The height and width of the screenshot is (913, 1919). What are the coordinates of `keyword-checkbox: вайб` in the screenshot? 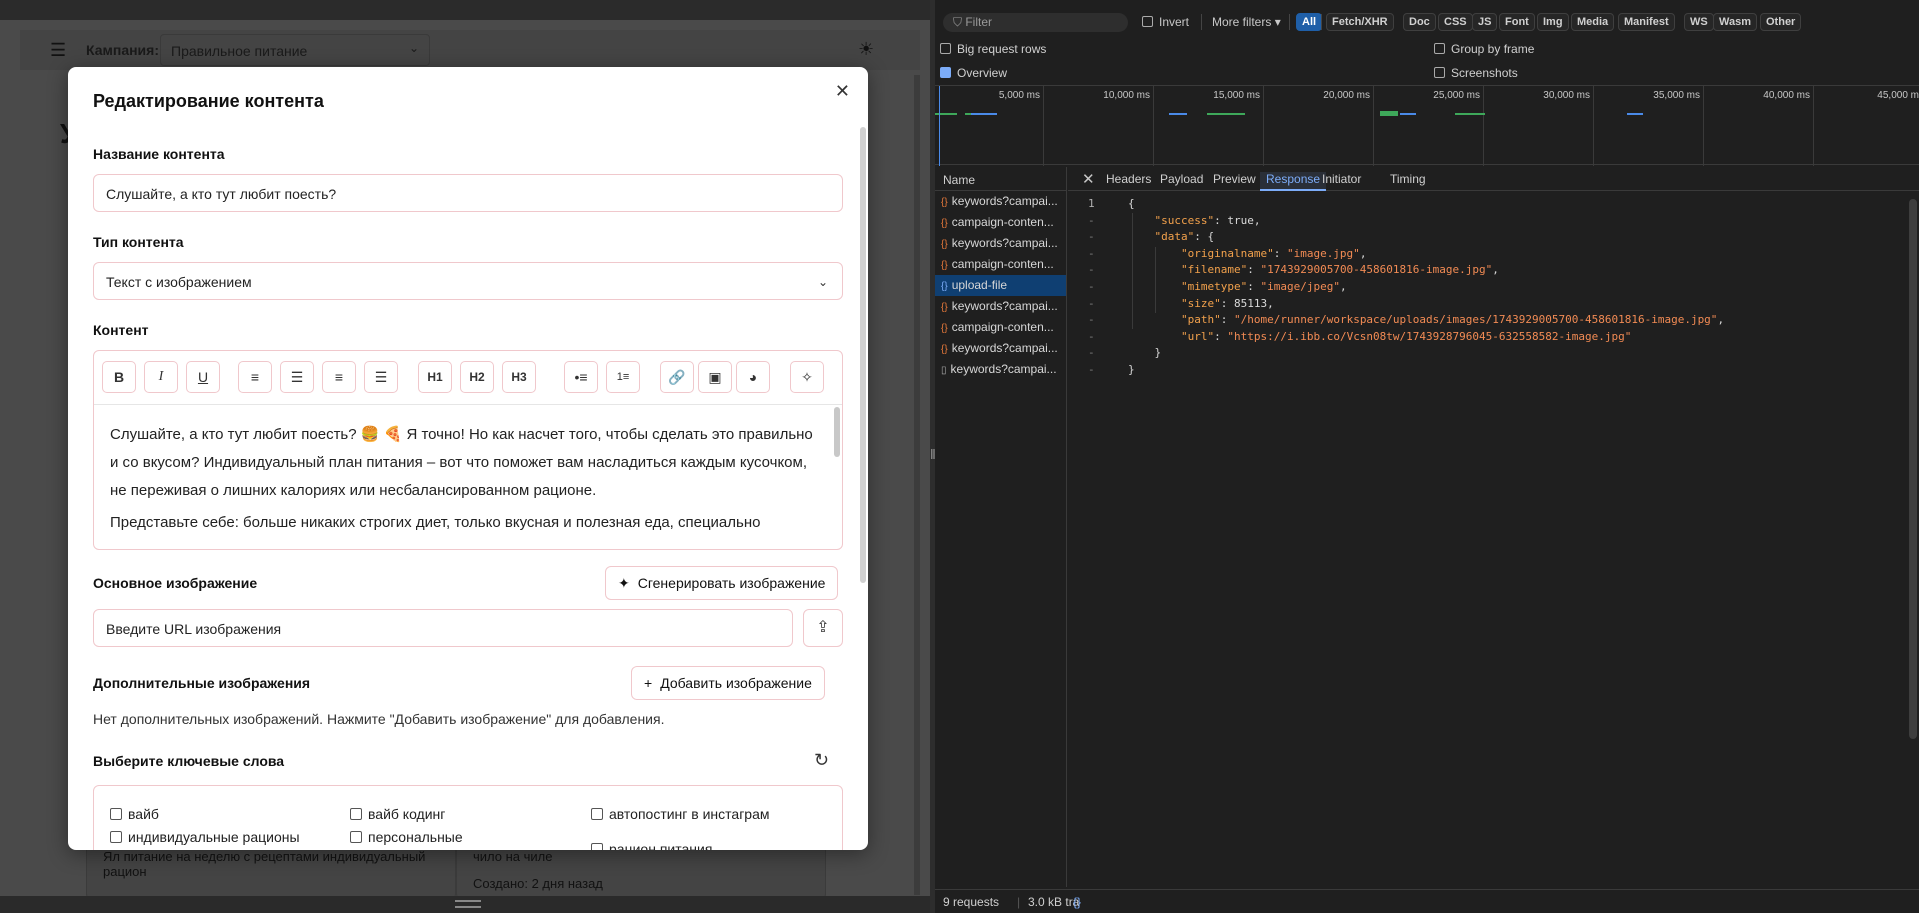 It's located at (134, 814).